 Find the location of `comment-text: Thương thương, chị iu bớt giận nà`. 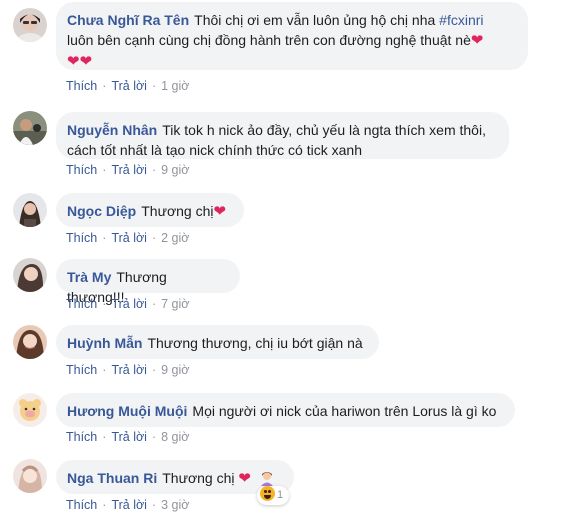

comment-text: Thương thương, chị iu bớt giận nà is located at coordinates (255, 343).